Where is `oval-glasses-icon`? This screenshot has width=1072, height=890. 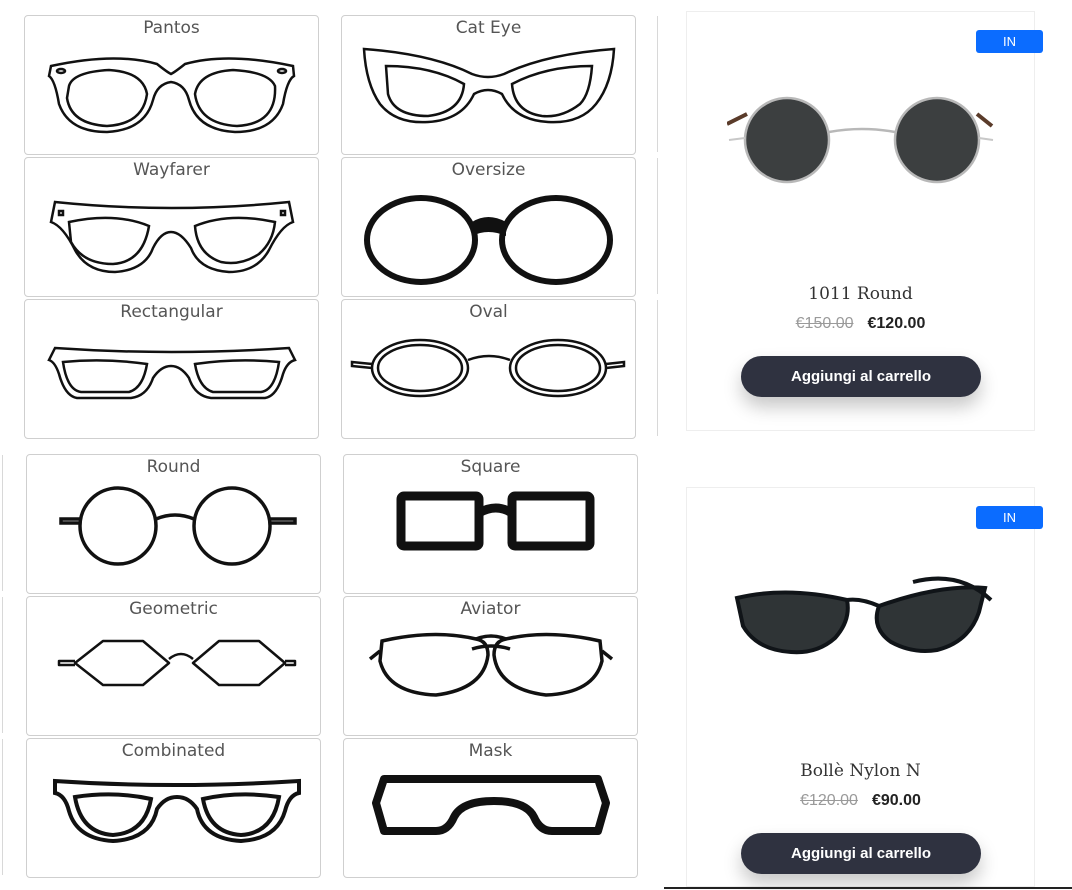 oval-glasses-icon is located at coordinates (488, 368).